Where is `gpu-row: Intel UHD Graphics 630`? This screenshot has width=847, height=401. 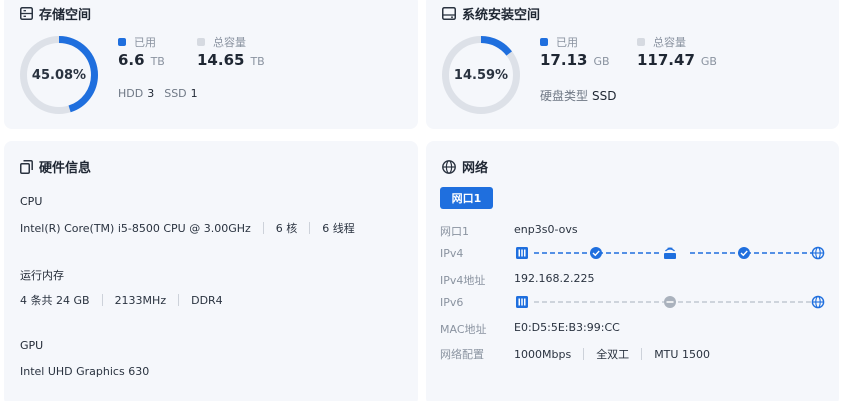
gpu-row: Intel UHD Graphics 630 is located at coordinates (84, 371).